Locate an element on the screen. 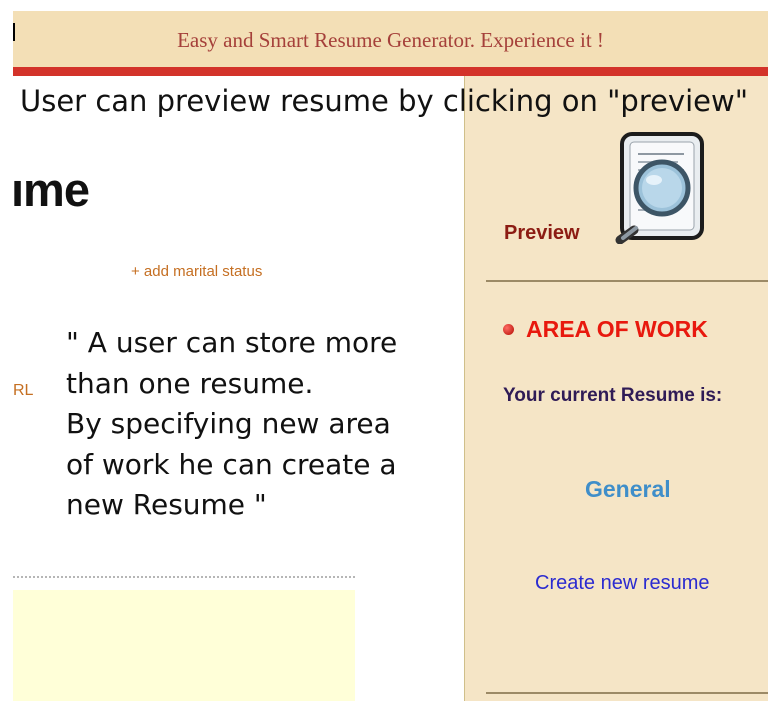 The height and width of the screenshot is (701, 768). section-divider is located at coordinates (184, 577).